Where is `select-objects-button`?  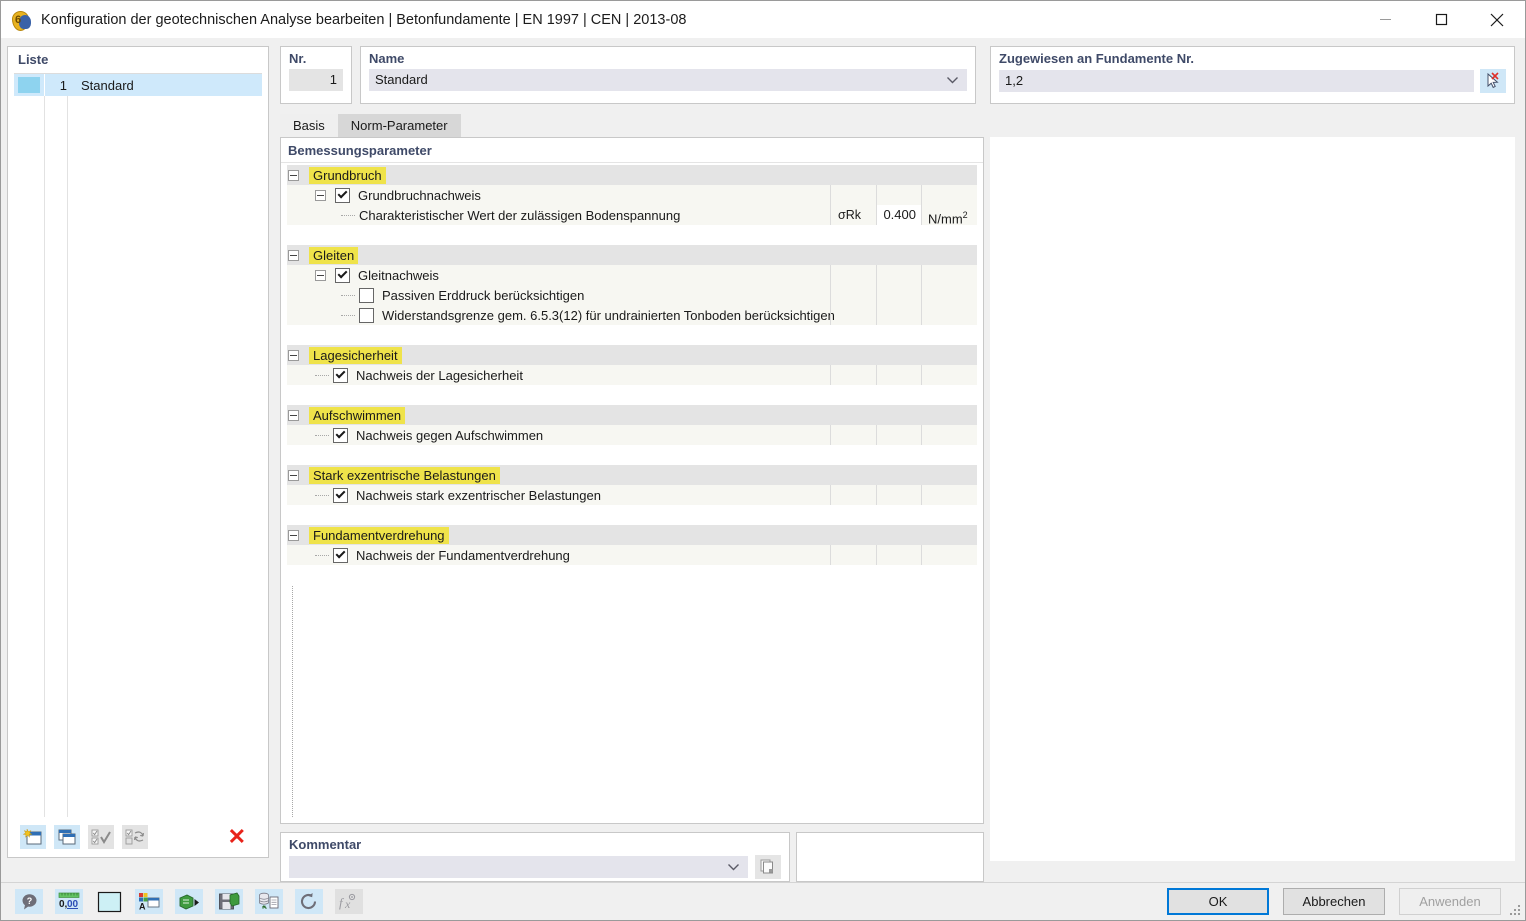
select-objects-button is located at coordinates (1493, 81).